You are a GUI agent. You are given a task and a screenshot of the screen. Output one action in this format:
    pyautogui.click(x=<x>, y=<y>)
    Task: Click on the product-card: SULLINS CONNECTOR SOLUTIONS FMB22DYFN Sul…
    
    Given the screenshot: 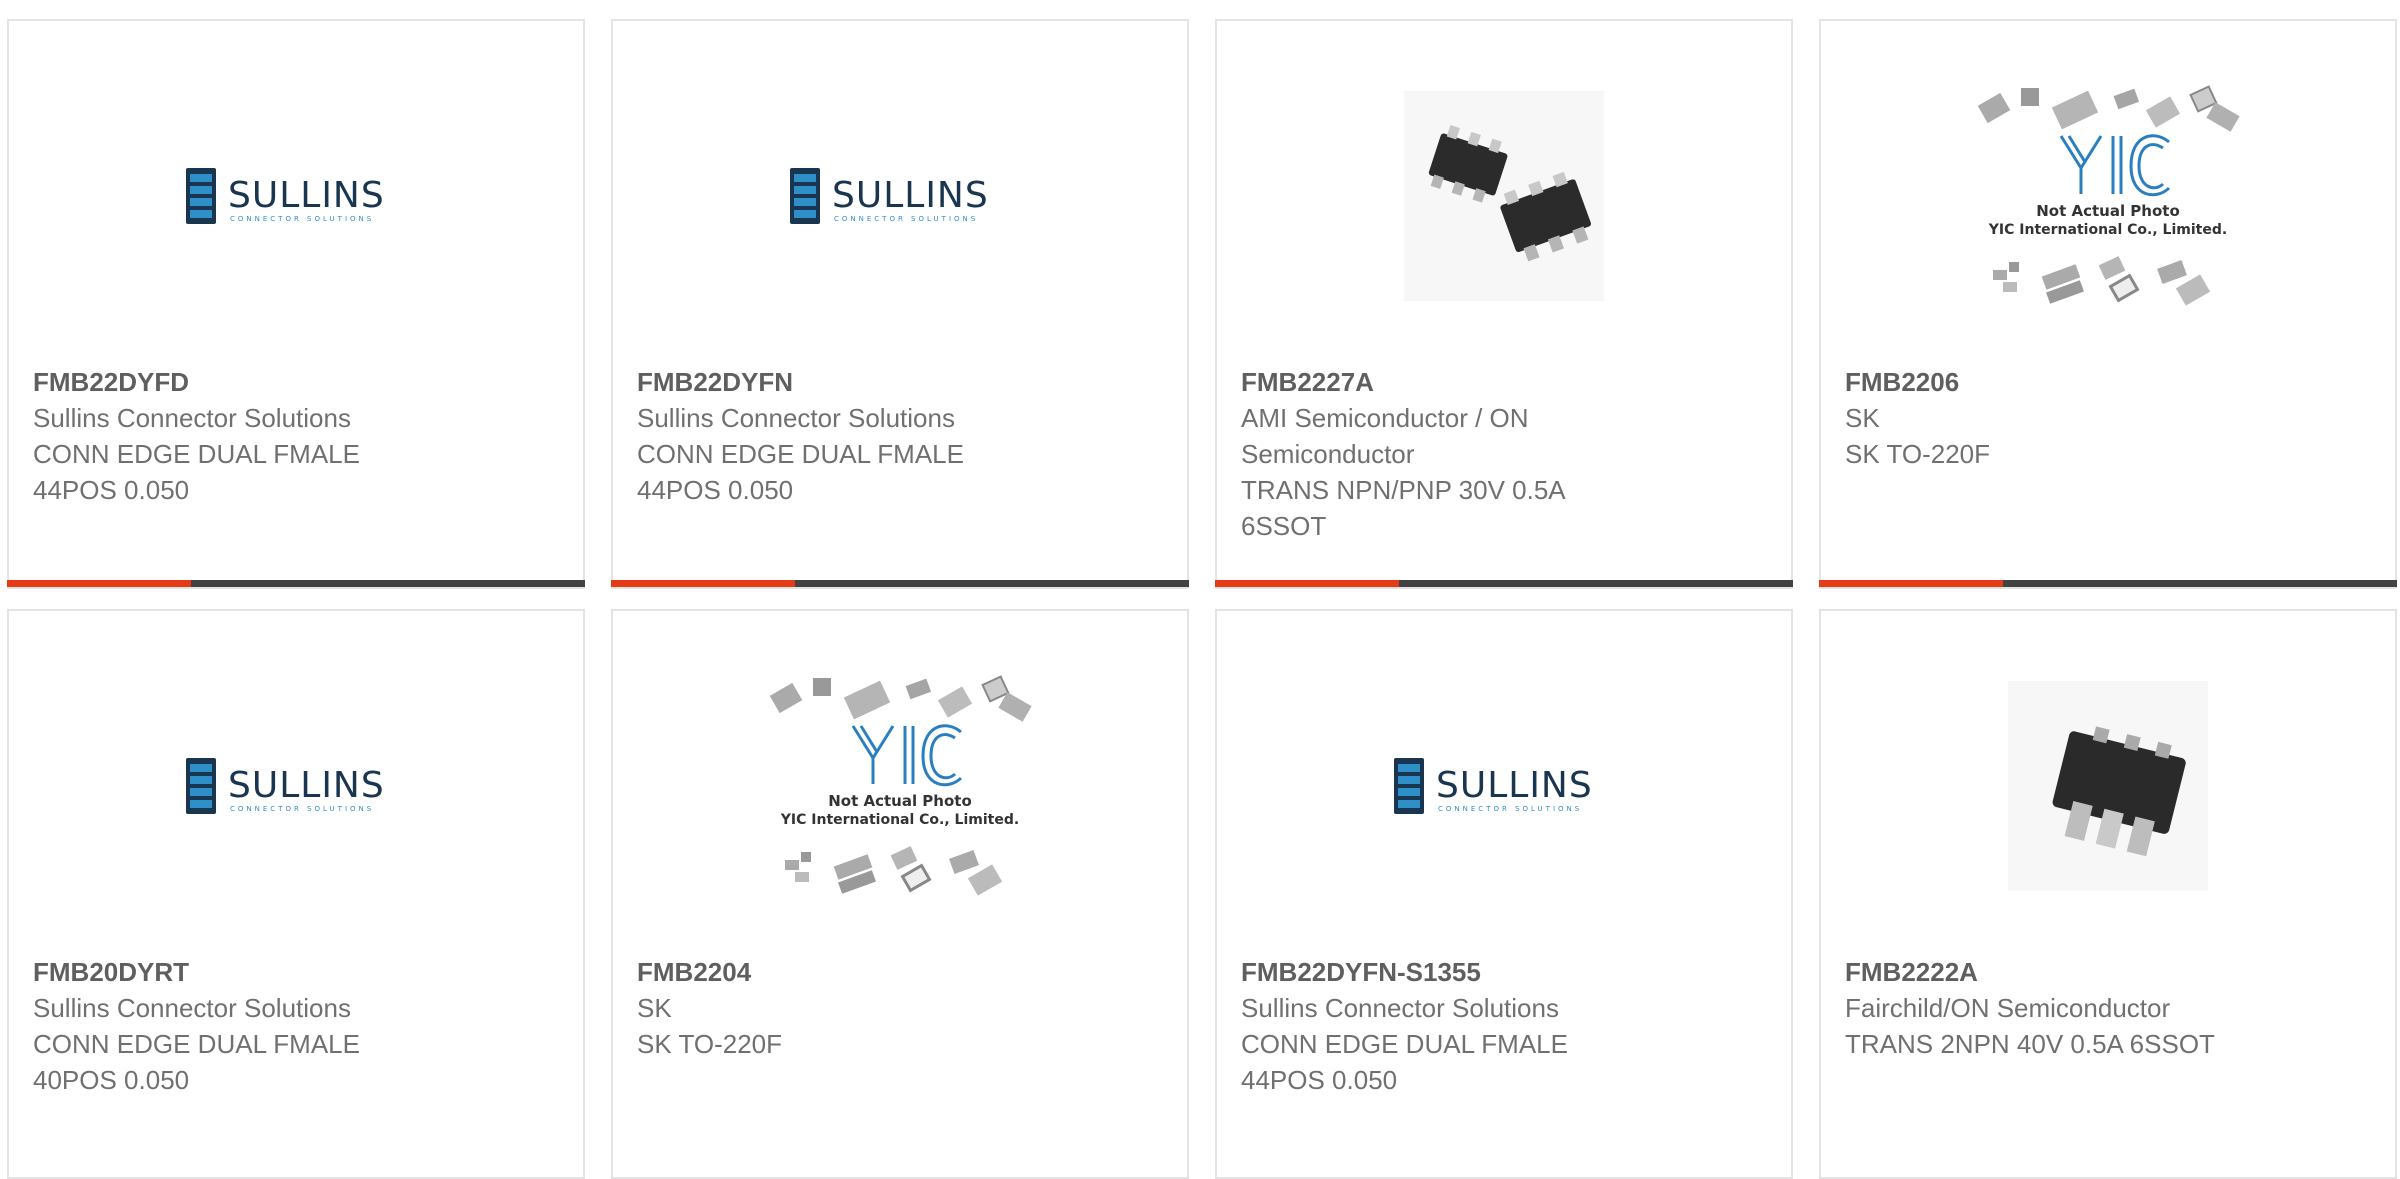 What is the action you would take?
    pyautogui.click(x=900, y=304)
    